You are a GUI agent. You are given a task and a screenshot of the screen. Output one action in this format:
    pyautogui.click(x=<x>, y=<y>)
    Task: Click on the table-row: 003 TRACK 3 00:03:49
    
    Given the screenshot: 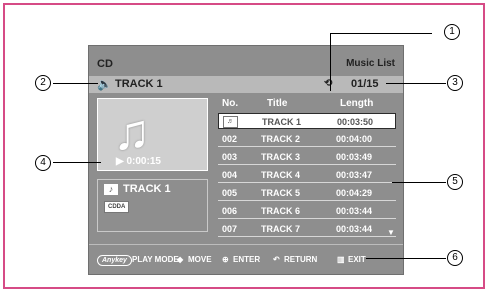 What is the action you would take?
    pyautogui.click(x=307, y=157)
    